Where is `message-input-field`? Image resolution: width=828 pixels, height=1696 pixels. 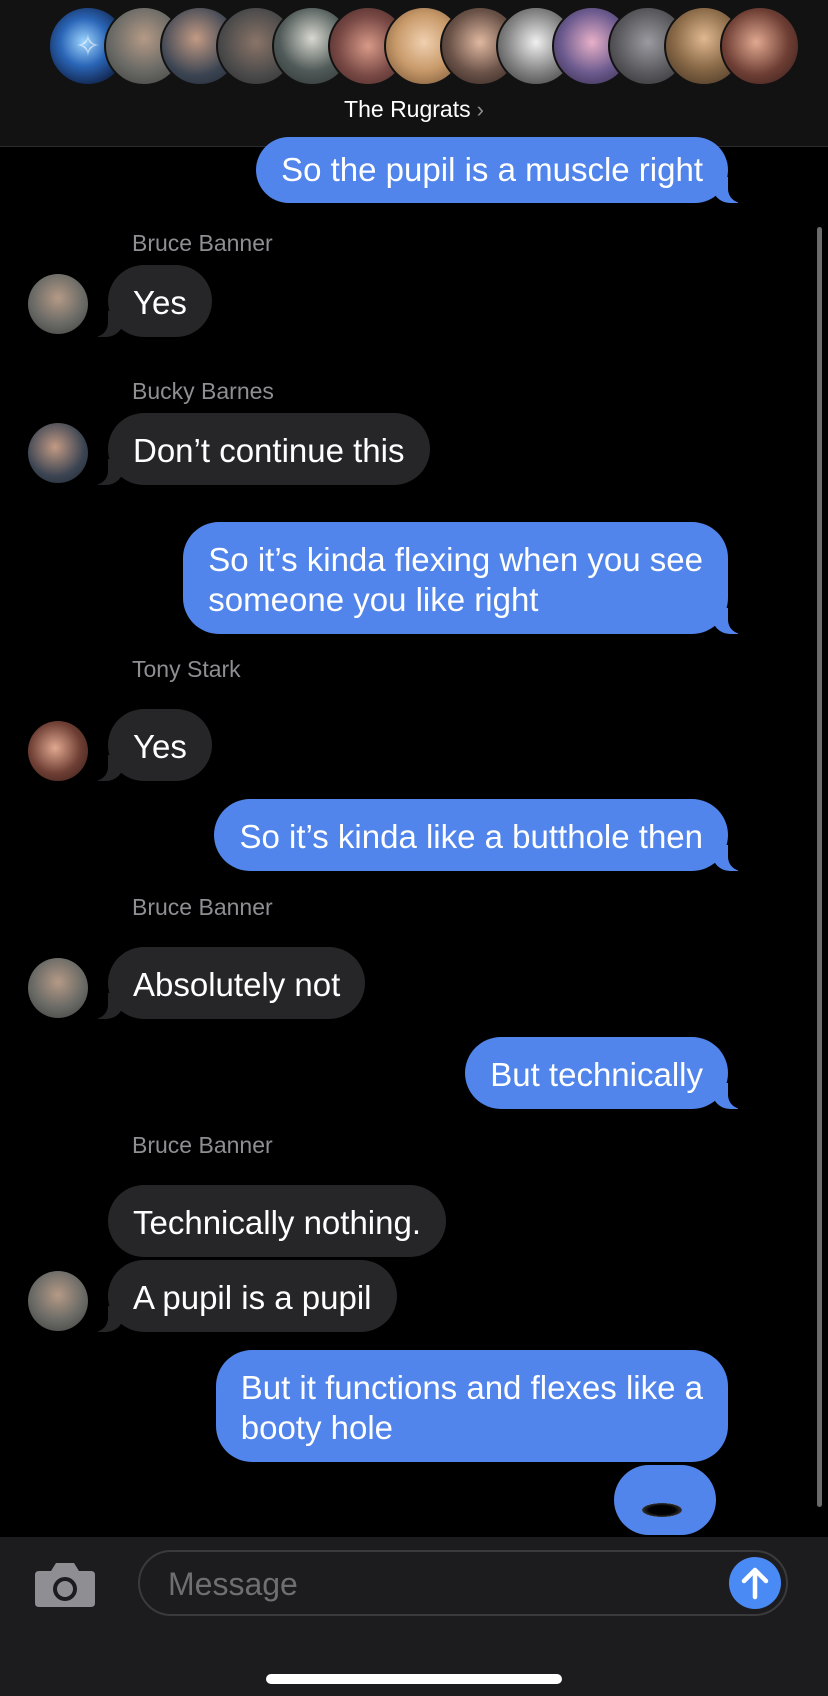 message-input-field is located at coordinates (463, 1583).